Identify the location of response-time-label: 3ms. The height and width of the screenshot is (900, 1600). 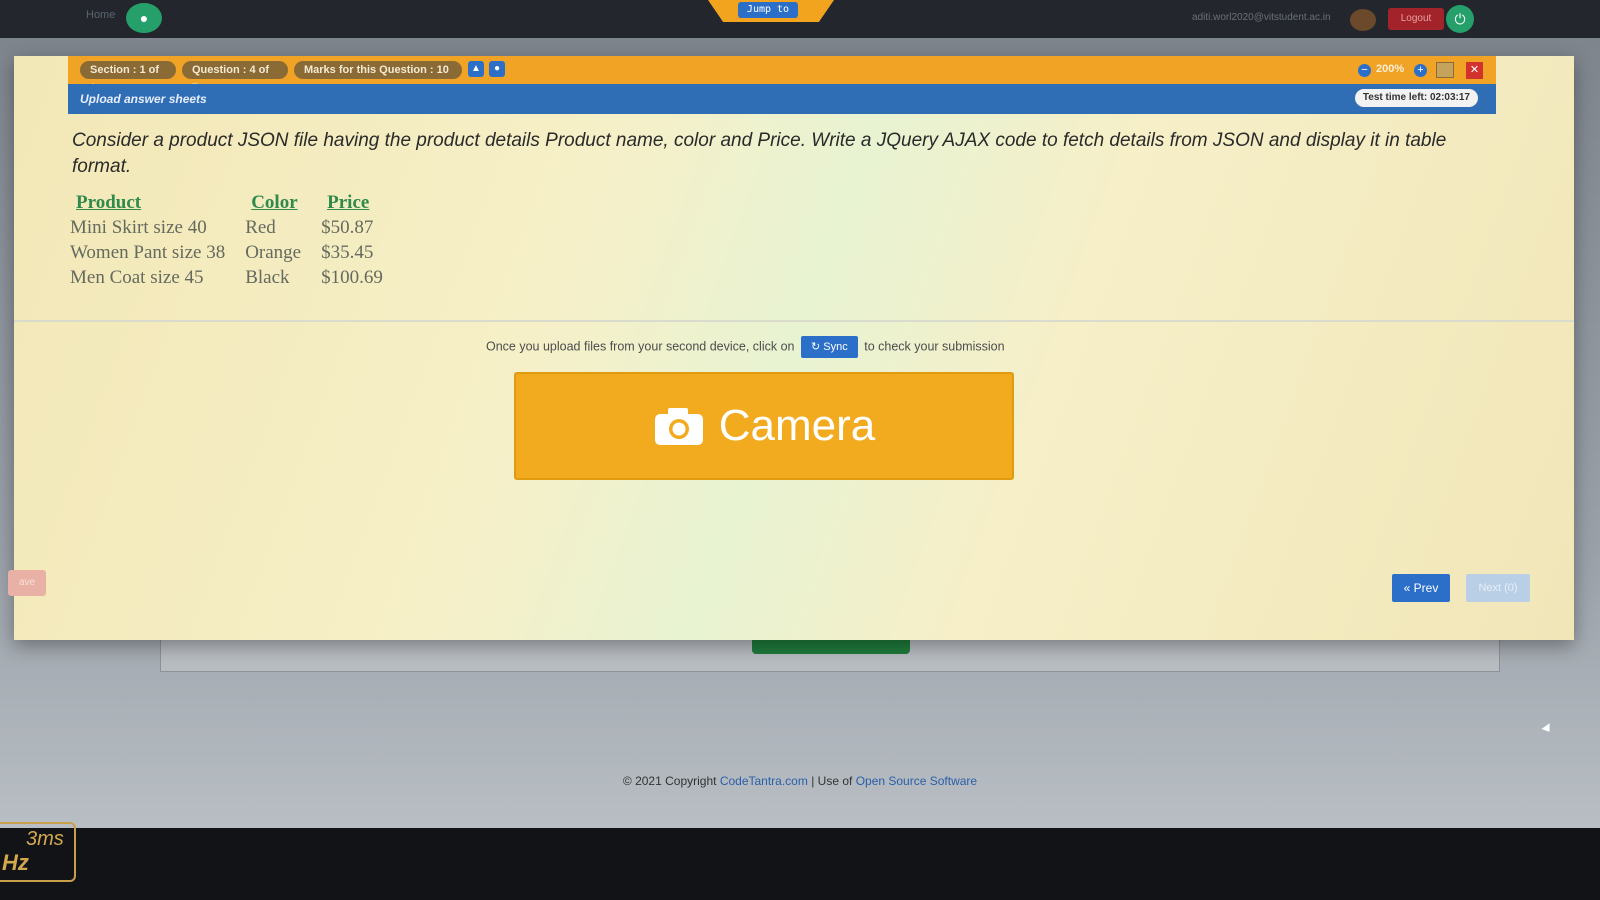
(45, 839).